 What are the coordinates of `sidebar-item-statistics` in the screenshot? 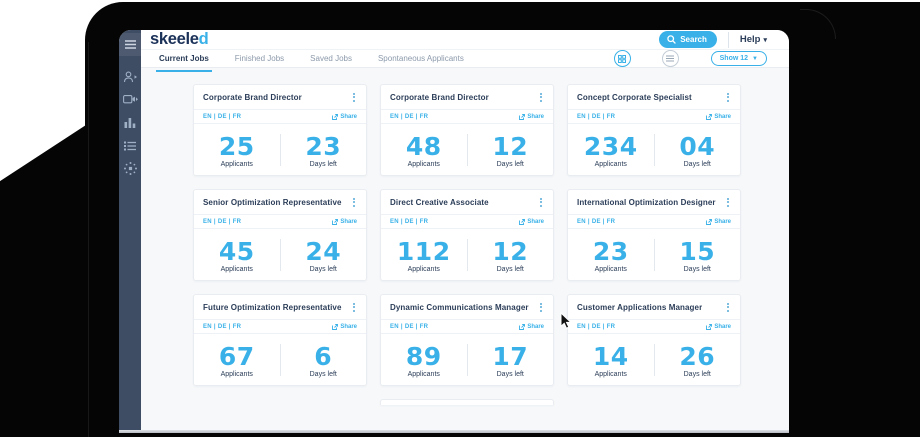 It's located at (130, 122).